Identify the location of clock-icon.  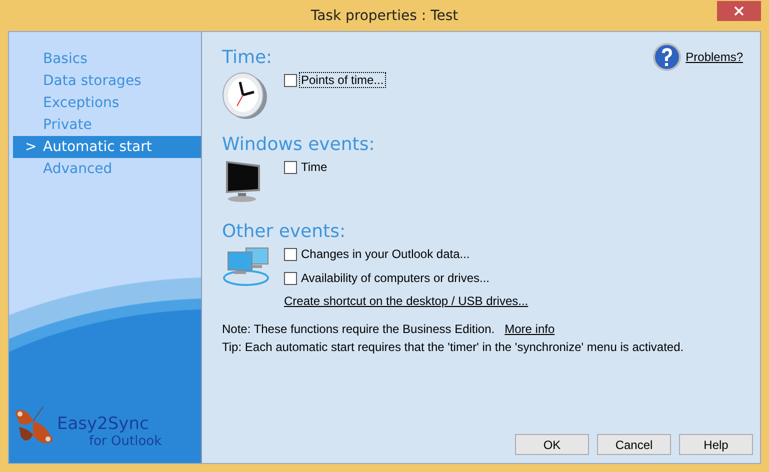
(245, 95).